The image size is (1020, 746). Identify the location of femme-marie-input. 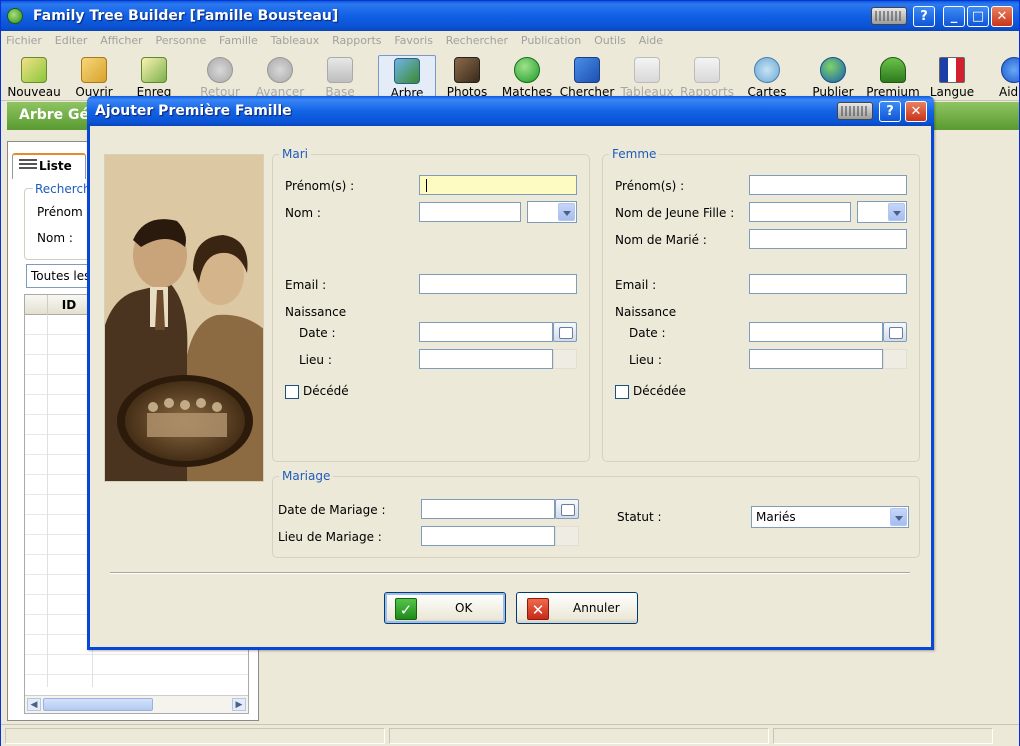
(828, 239).